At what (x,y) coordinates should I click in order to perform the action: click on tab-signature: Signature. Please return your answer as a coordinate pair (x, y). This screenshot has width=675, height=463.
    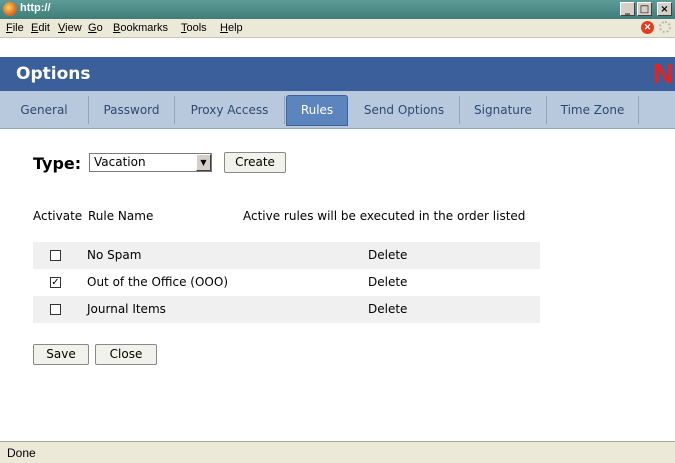
    Looking at the image, I should click on (503, 110).